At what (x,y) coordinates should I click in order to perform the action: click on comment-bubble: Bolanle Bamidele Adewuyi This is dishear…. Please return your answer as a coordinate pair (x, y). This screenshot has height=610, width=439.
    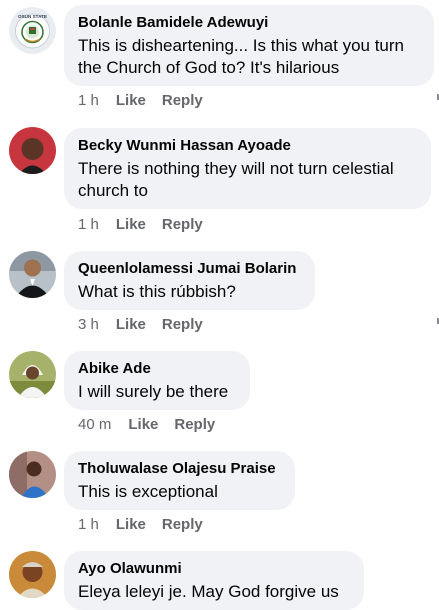
    Looking at the image, I should click on (249, 45).